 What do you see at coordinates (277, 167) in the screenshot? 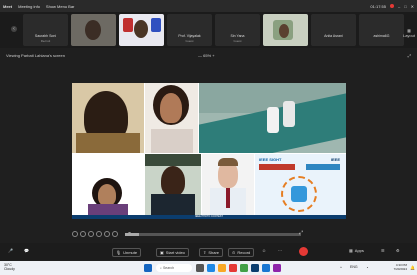
I see `poster-text-block` at bounding box center [277, 167].